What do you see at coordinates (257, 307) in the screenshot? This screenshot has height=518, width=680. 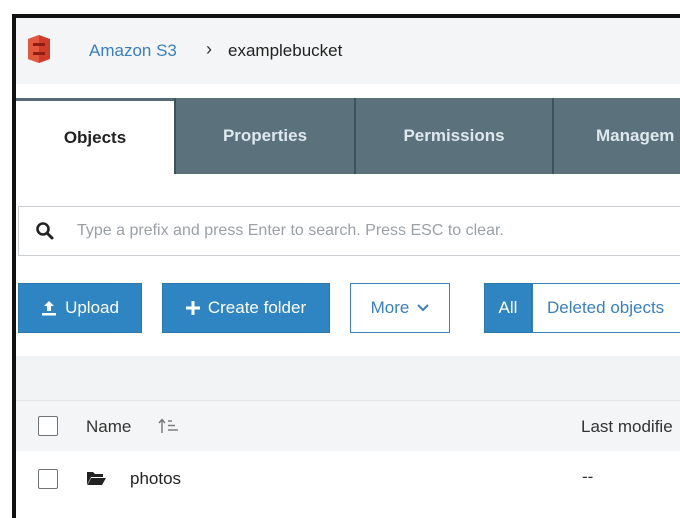 I see `create-folder-label: Create folder` at bounding box center [257, 307].